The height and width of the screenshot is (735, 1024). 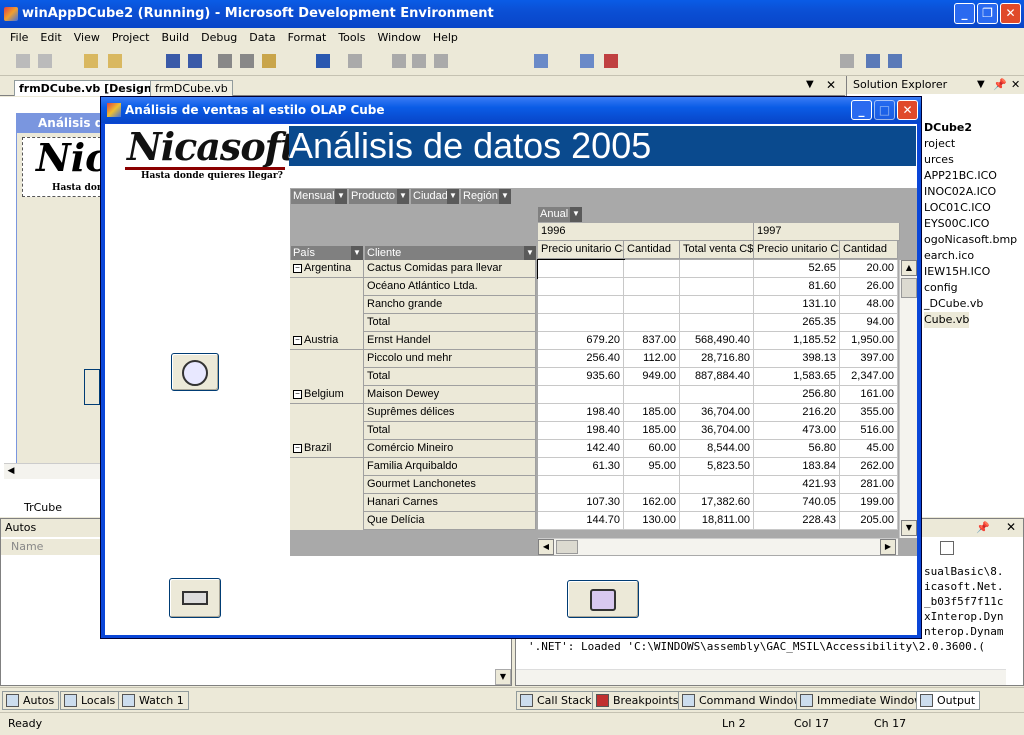 What do you see at coordinates (581, 341) in the screenshot?
I see `value-cell: 679.20` at bounding box center [581, 341].